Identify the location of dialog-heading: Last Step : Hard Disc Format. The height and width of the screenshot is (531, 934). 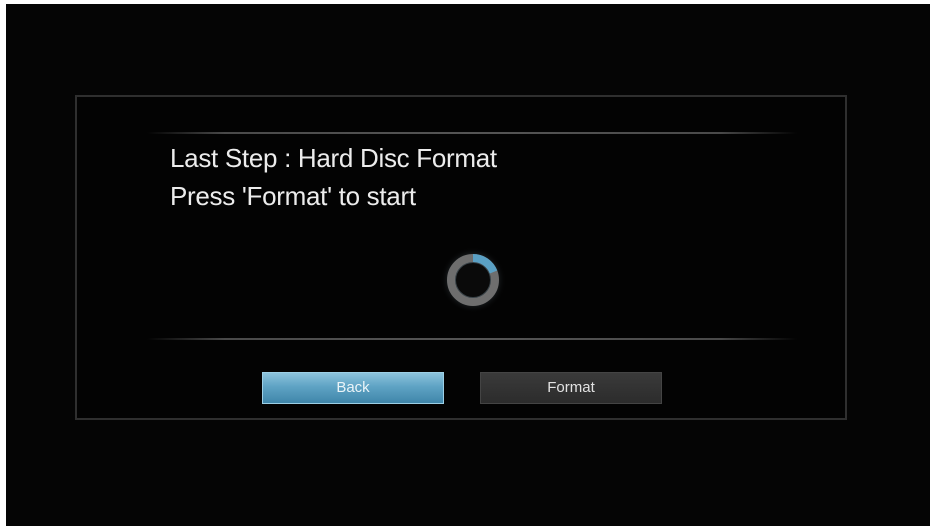
(333, 158).